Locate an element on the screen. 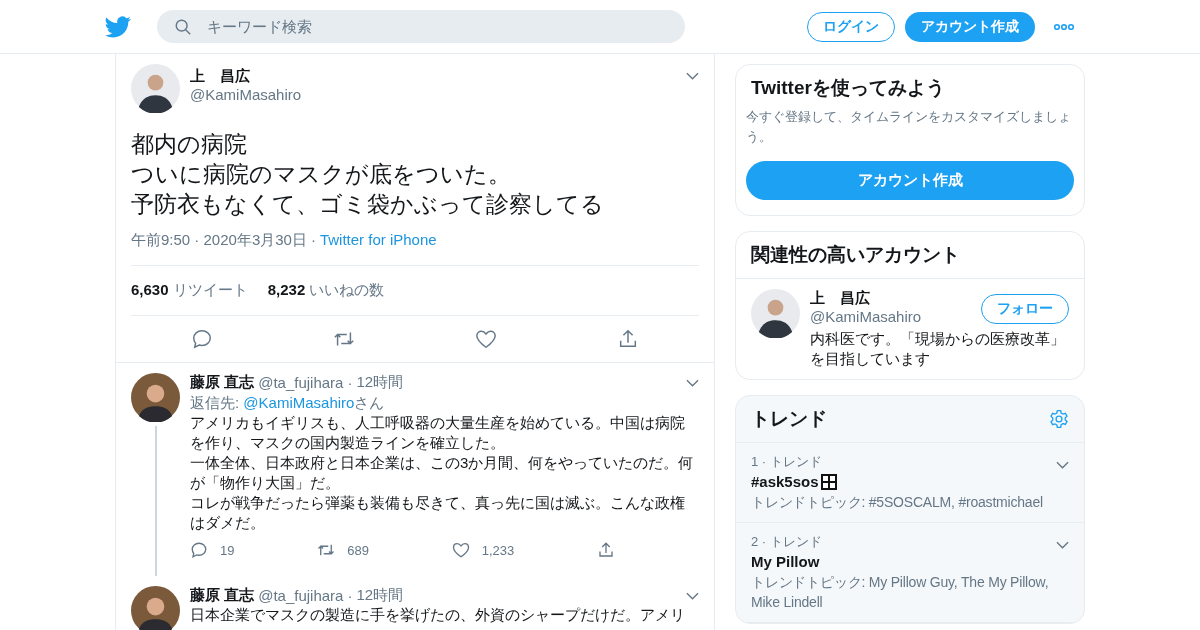  account-name: 上 昌広 is located at coordinates (895, 298).